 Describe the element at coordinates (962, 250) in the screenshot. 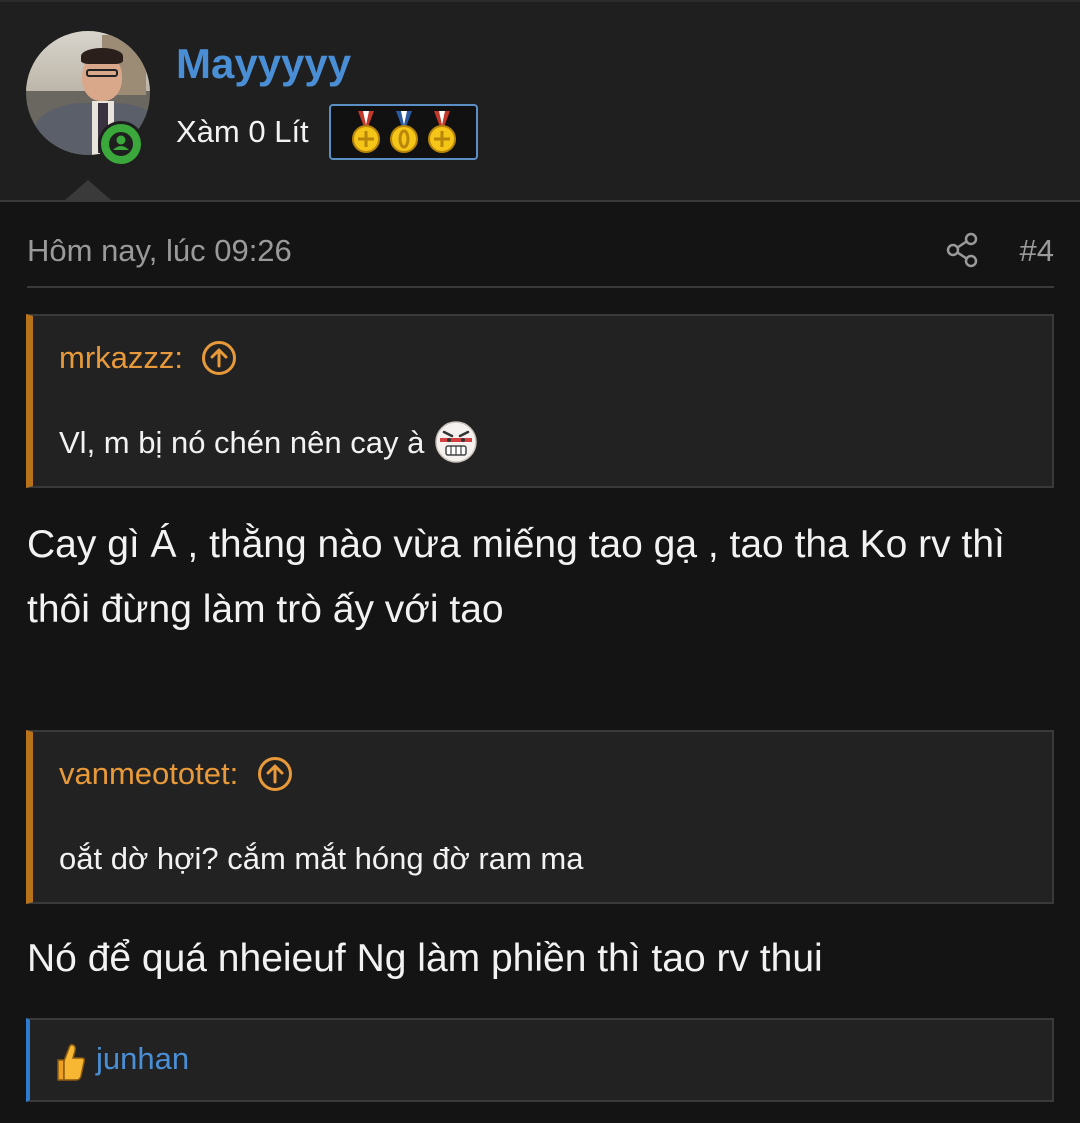

I see `share-icon` at that location.